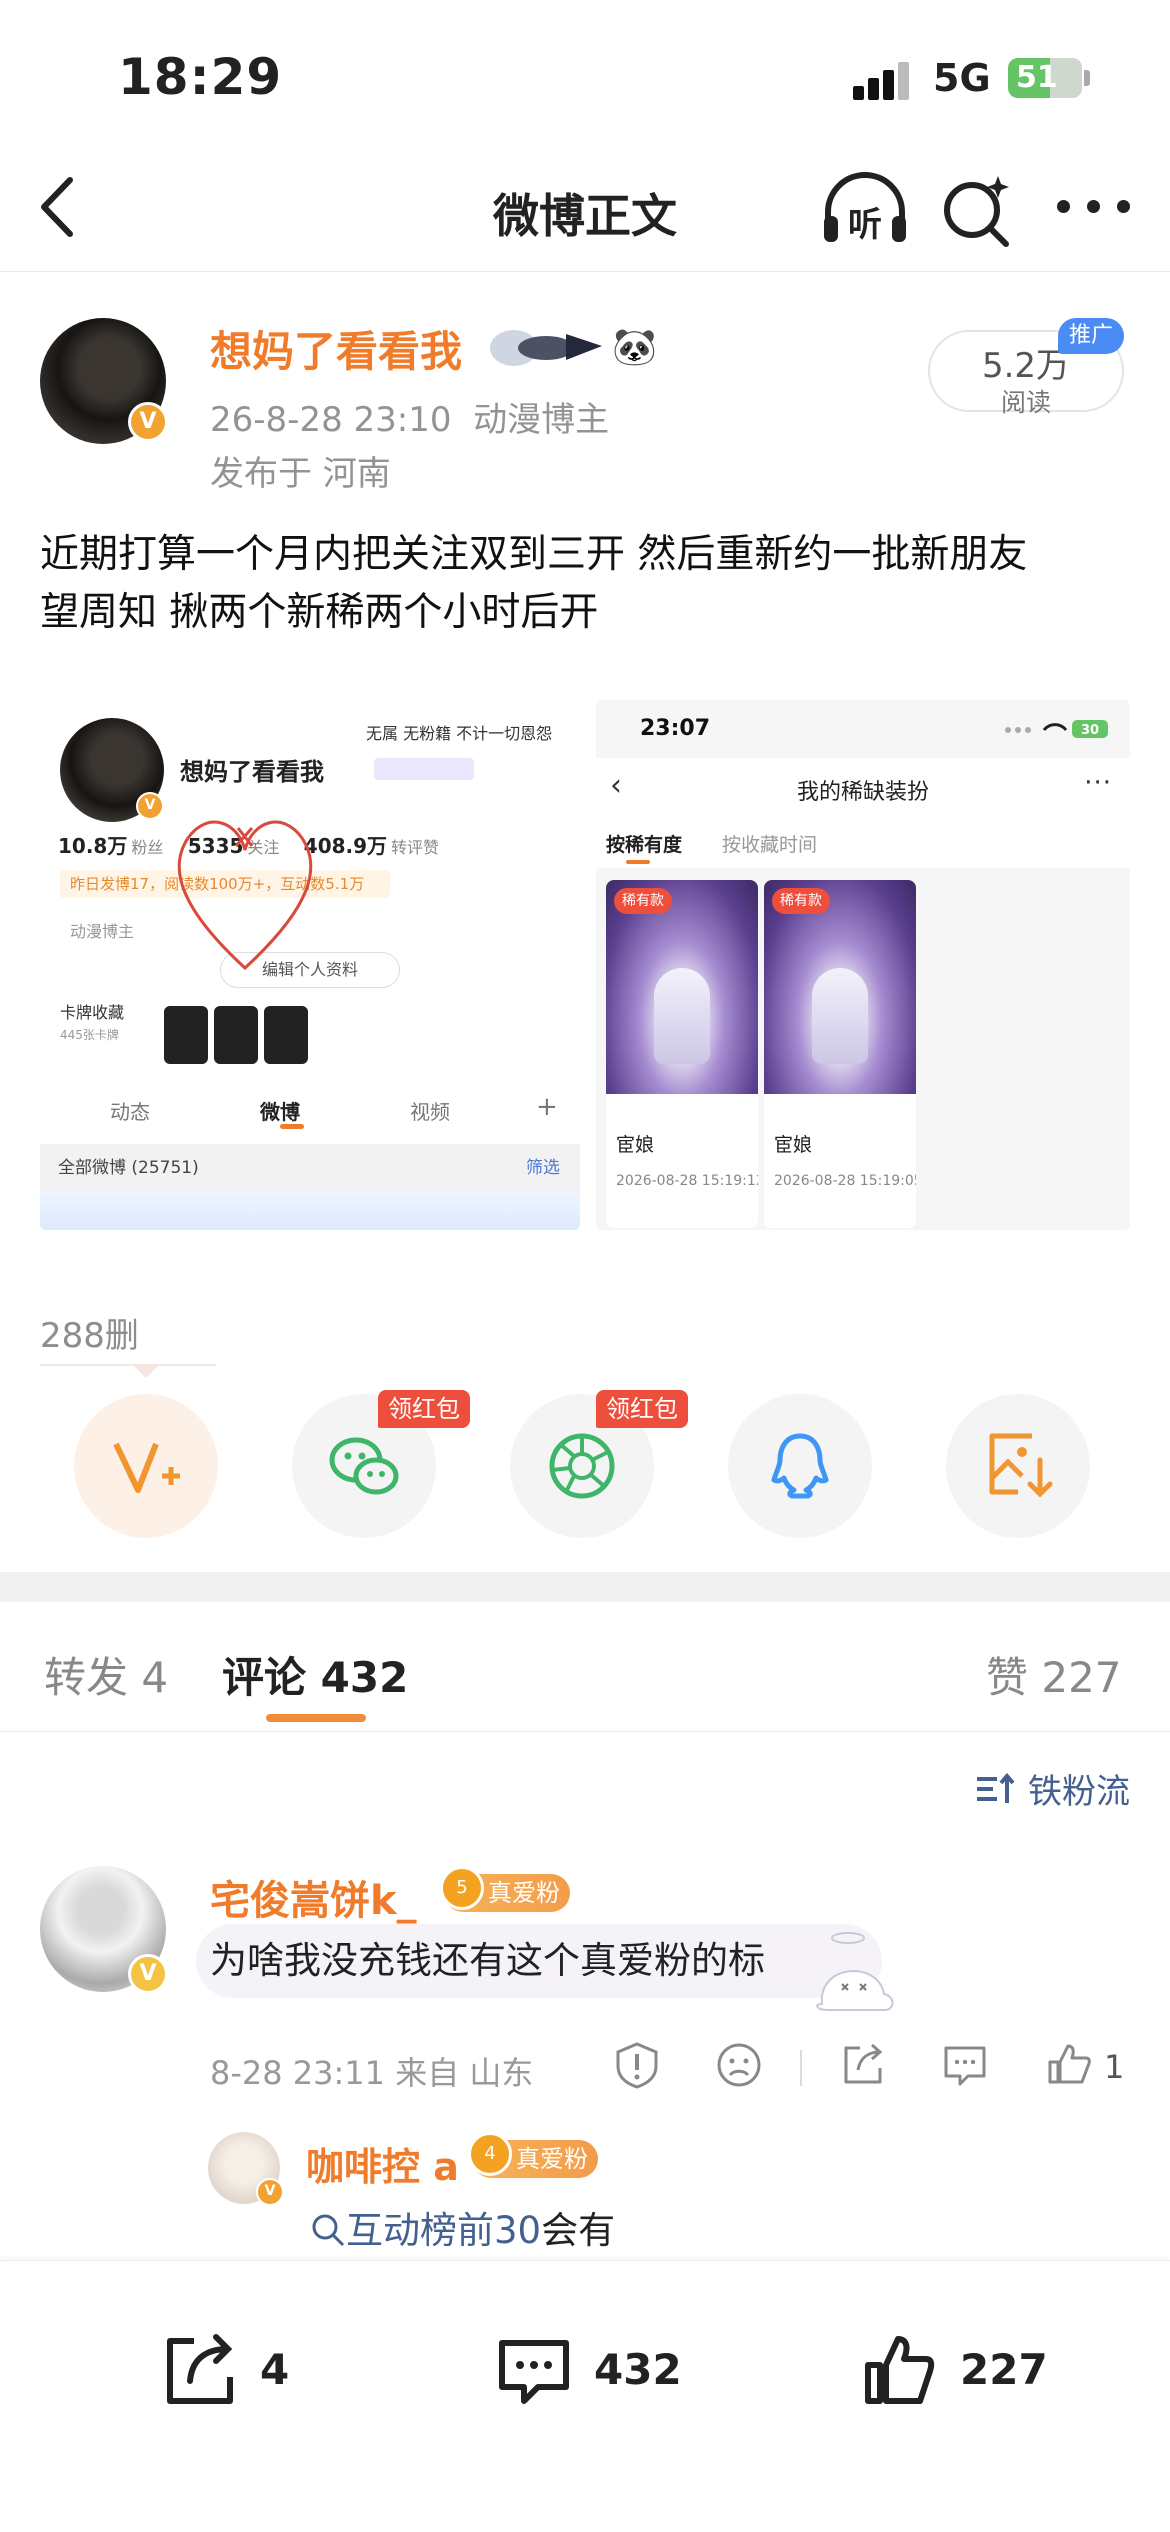 Image resolution: width=1170 pixels, height=2532 pixels. Describe the element at coordinates (546, 348) in the screenshot. I see `decoration-badge-icon` at that location.